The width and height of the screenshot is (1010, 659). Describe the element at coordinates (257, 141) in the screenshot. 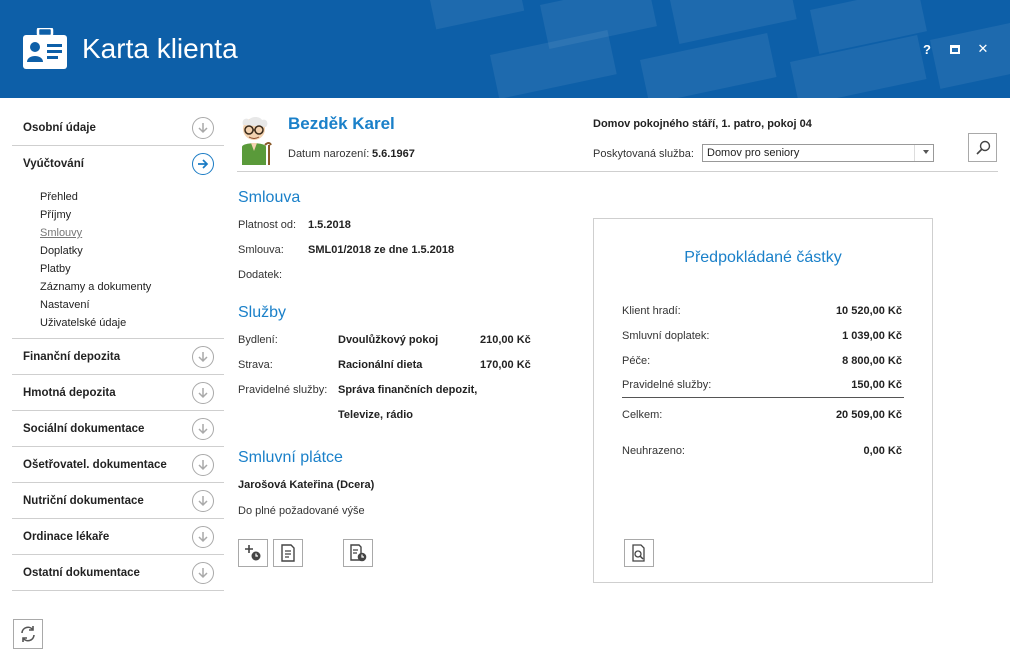

I see `client-avatar` at that location.